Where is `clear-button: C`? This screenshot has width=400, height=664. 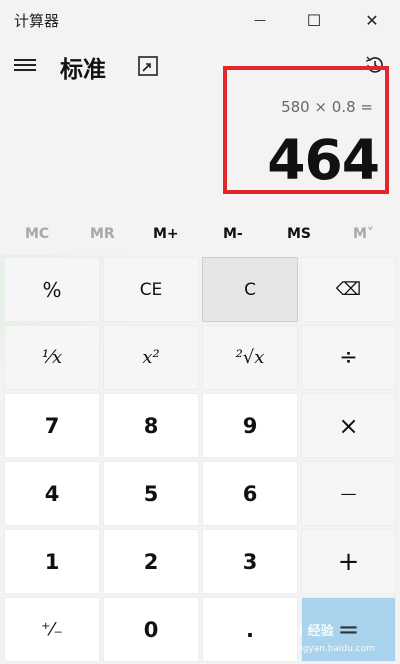
clear-button: C is located at coordinates (250, 289).